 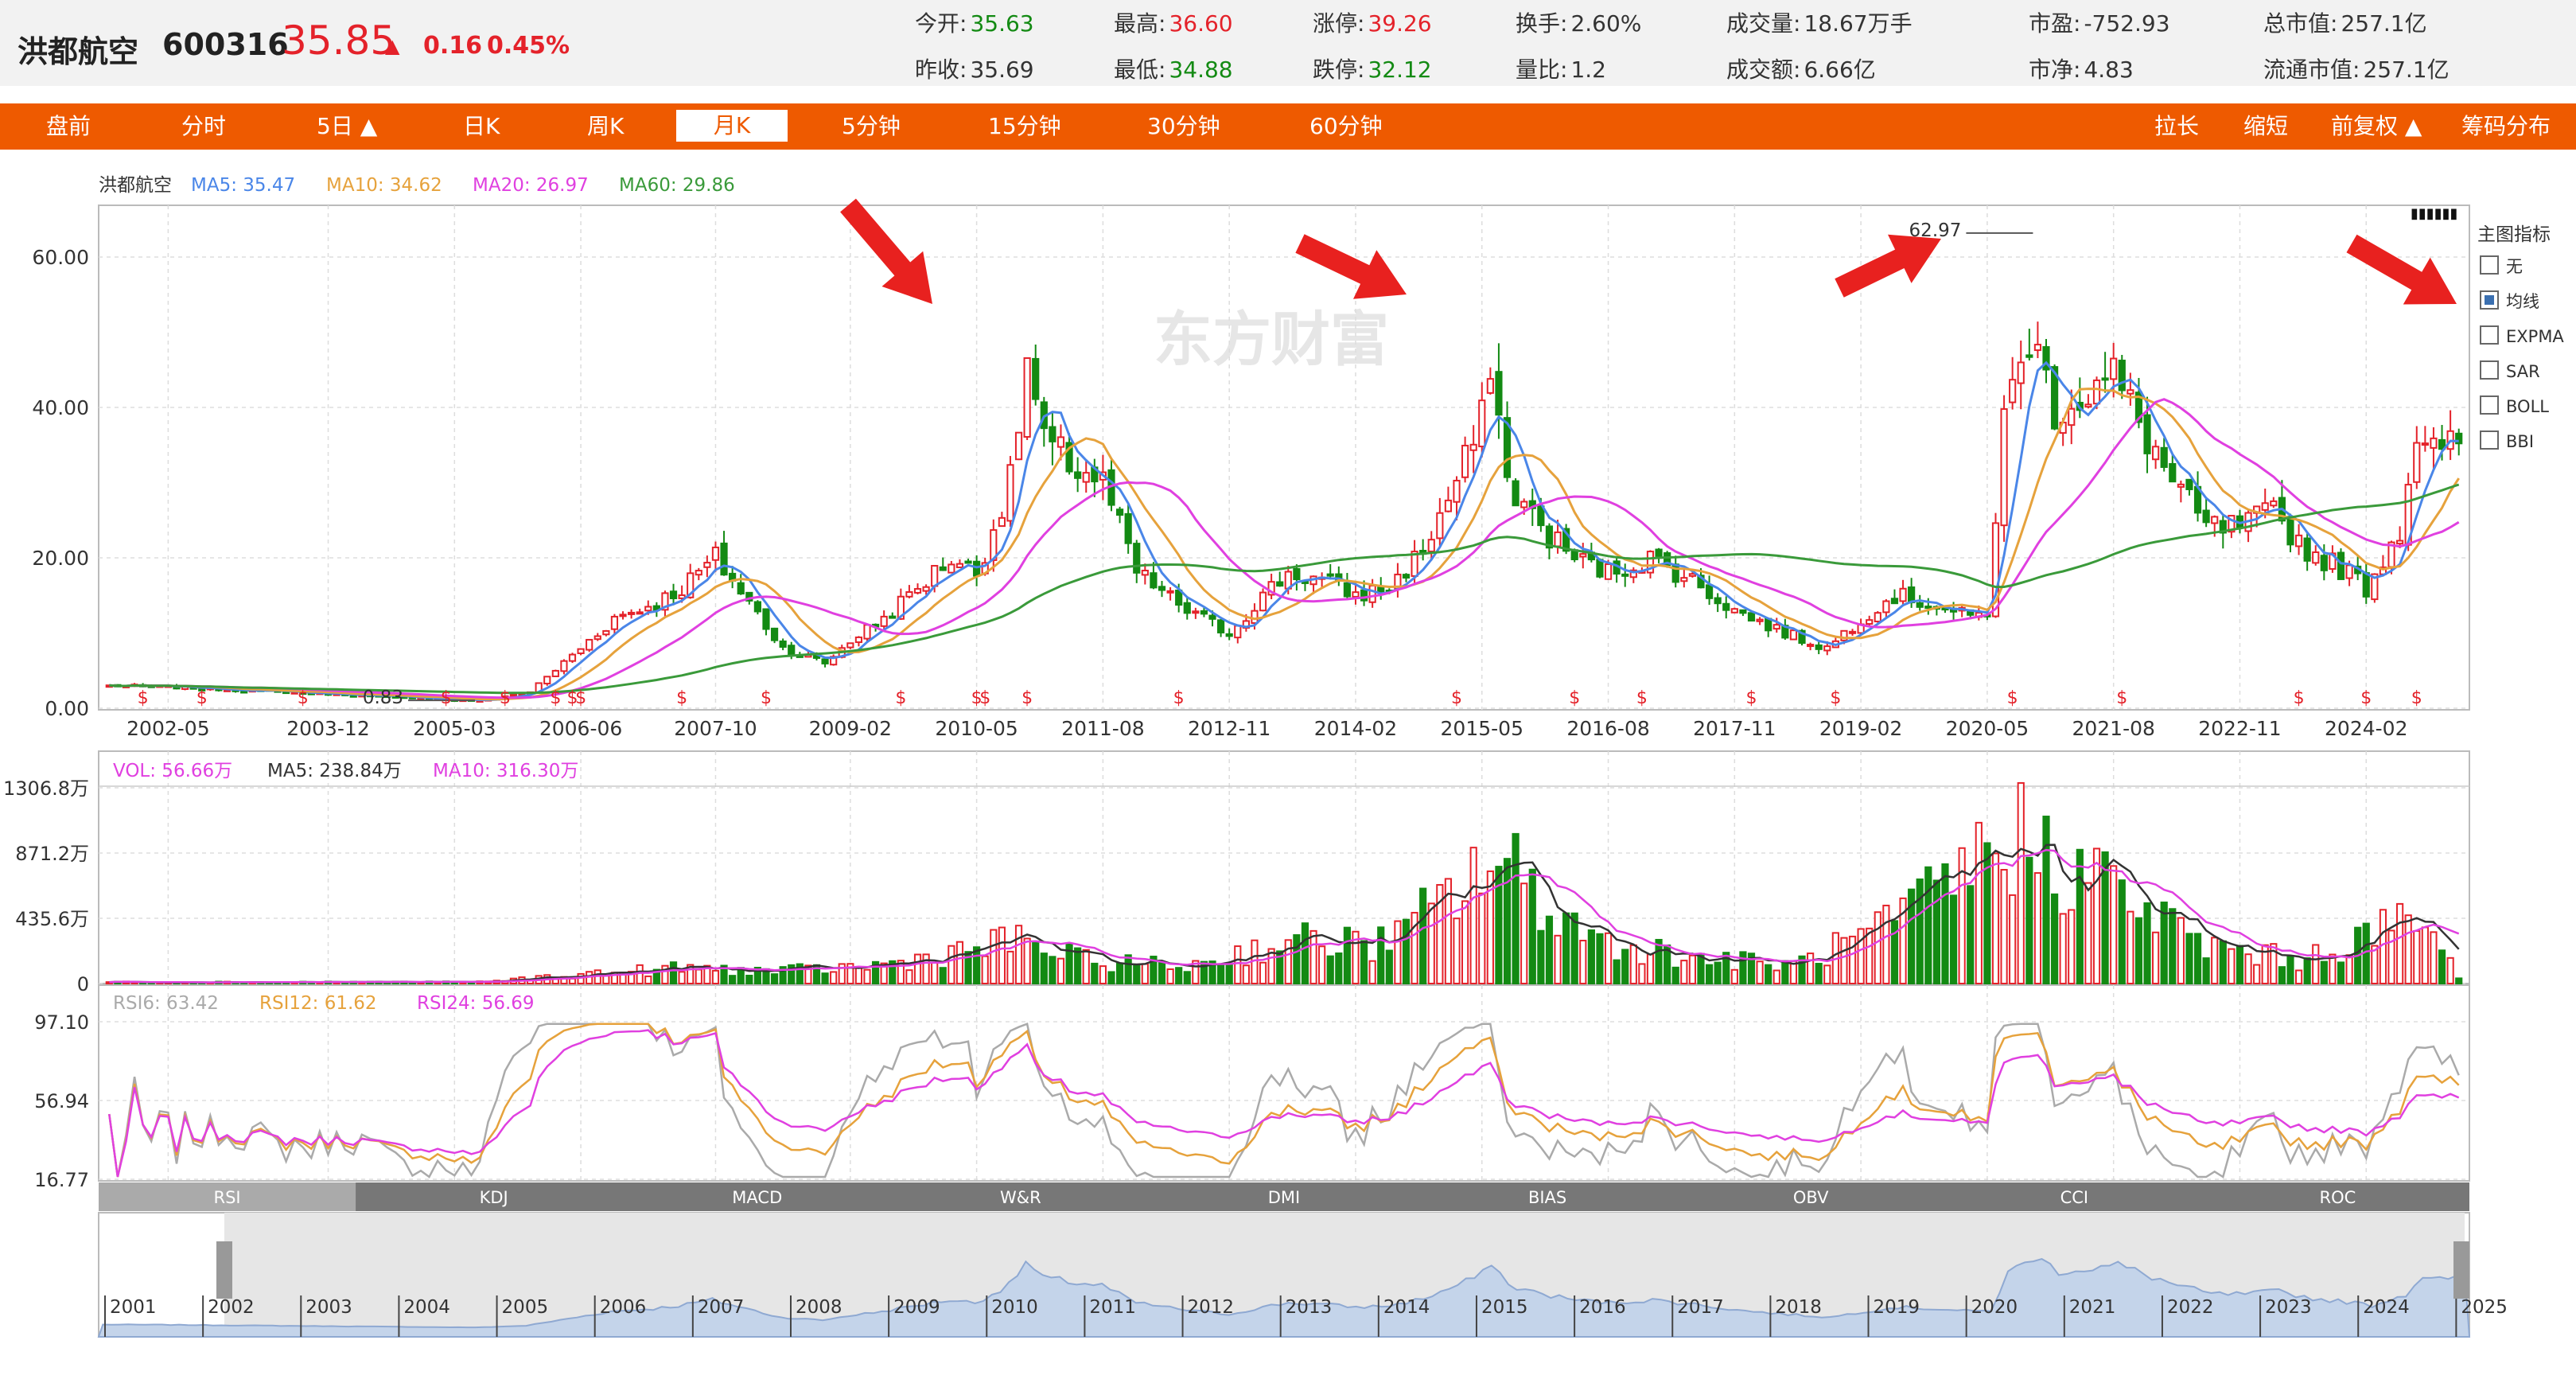 What do you see at coordinates (2289, 1307) in the screenshot?
I see `navigator-year-label: 2023` at bounding box center [2289, 1307].